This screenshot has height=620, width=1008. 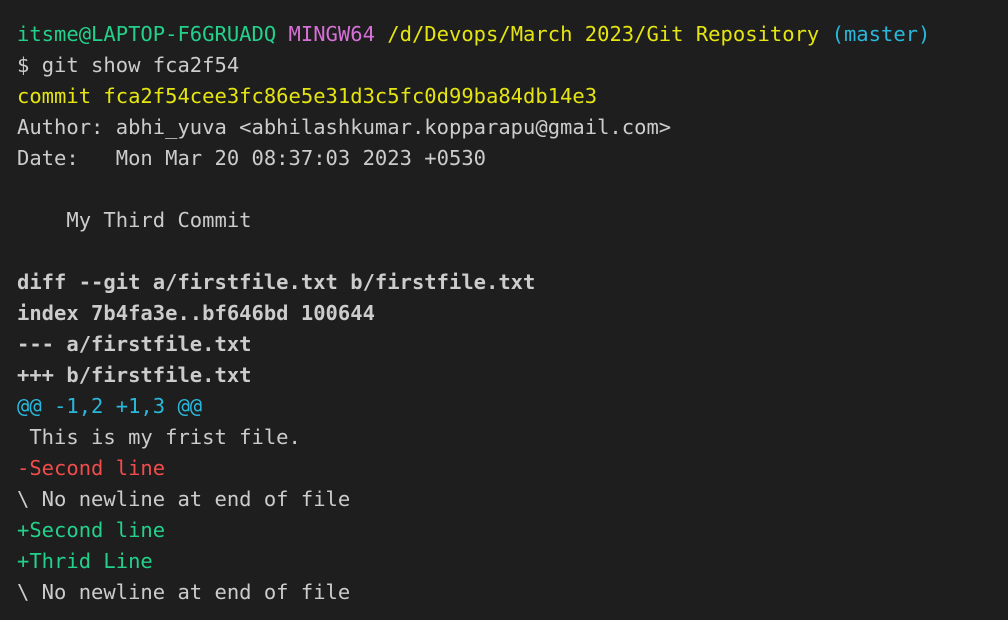 I want to click on commit-message-line: My Third Commit, so click(x=134, y=220).